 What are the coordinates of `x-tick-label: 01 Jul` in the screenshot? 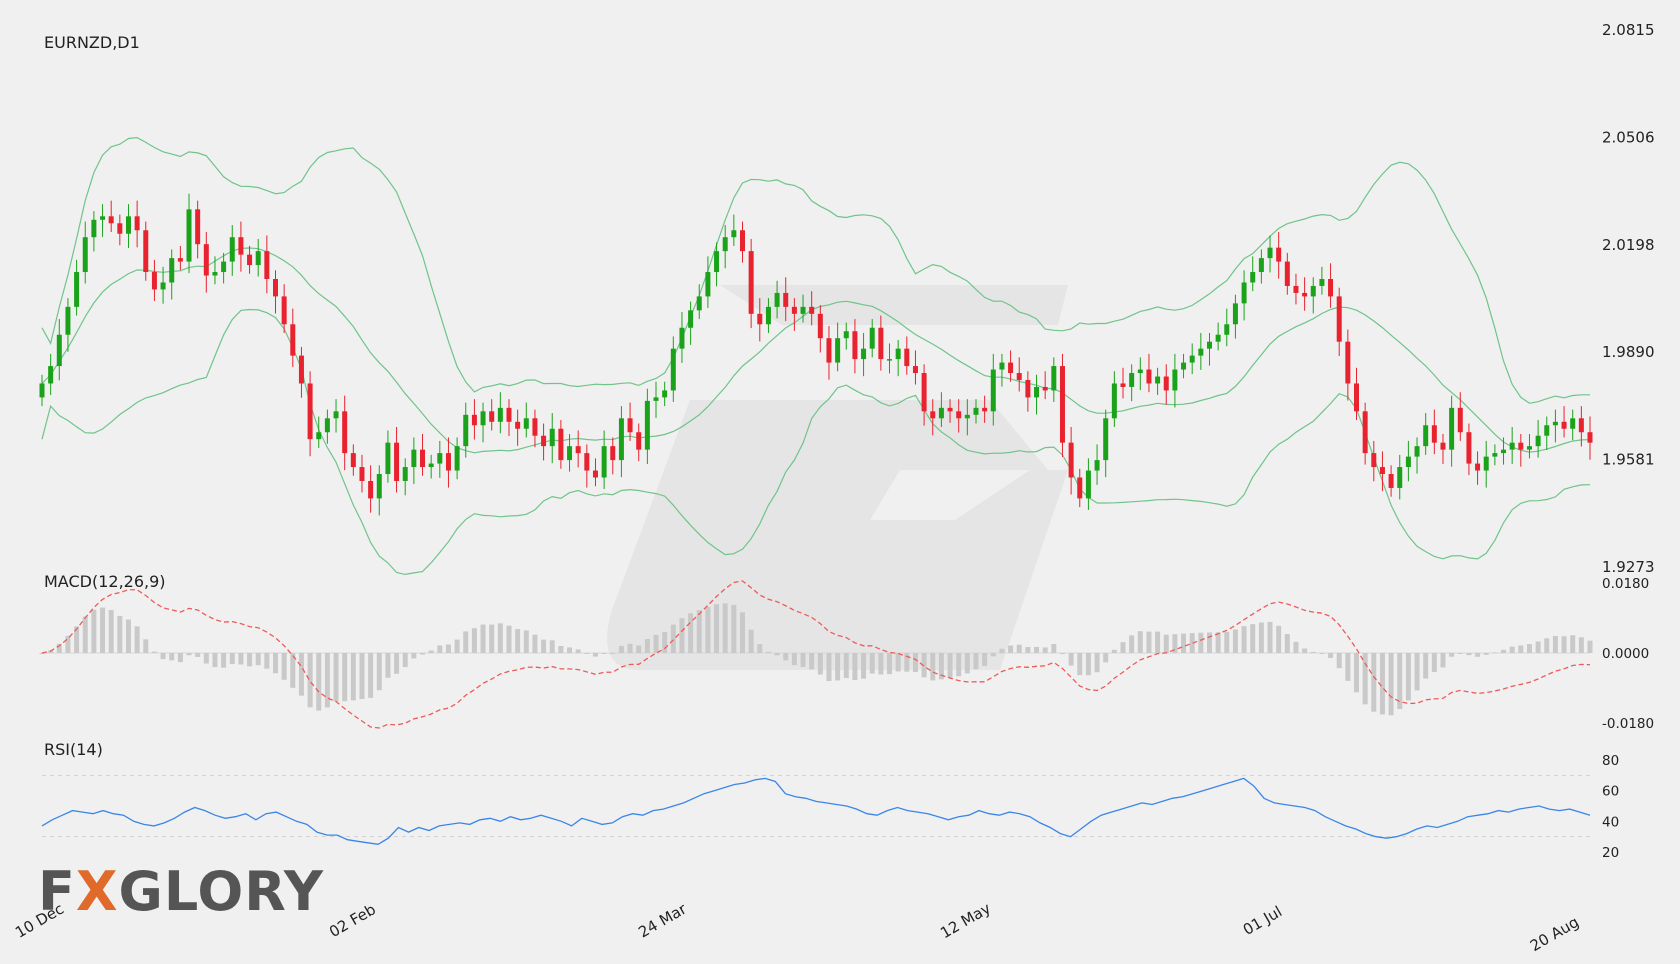 It's located at (1262, 920).